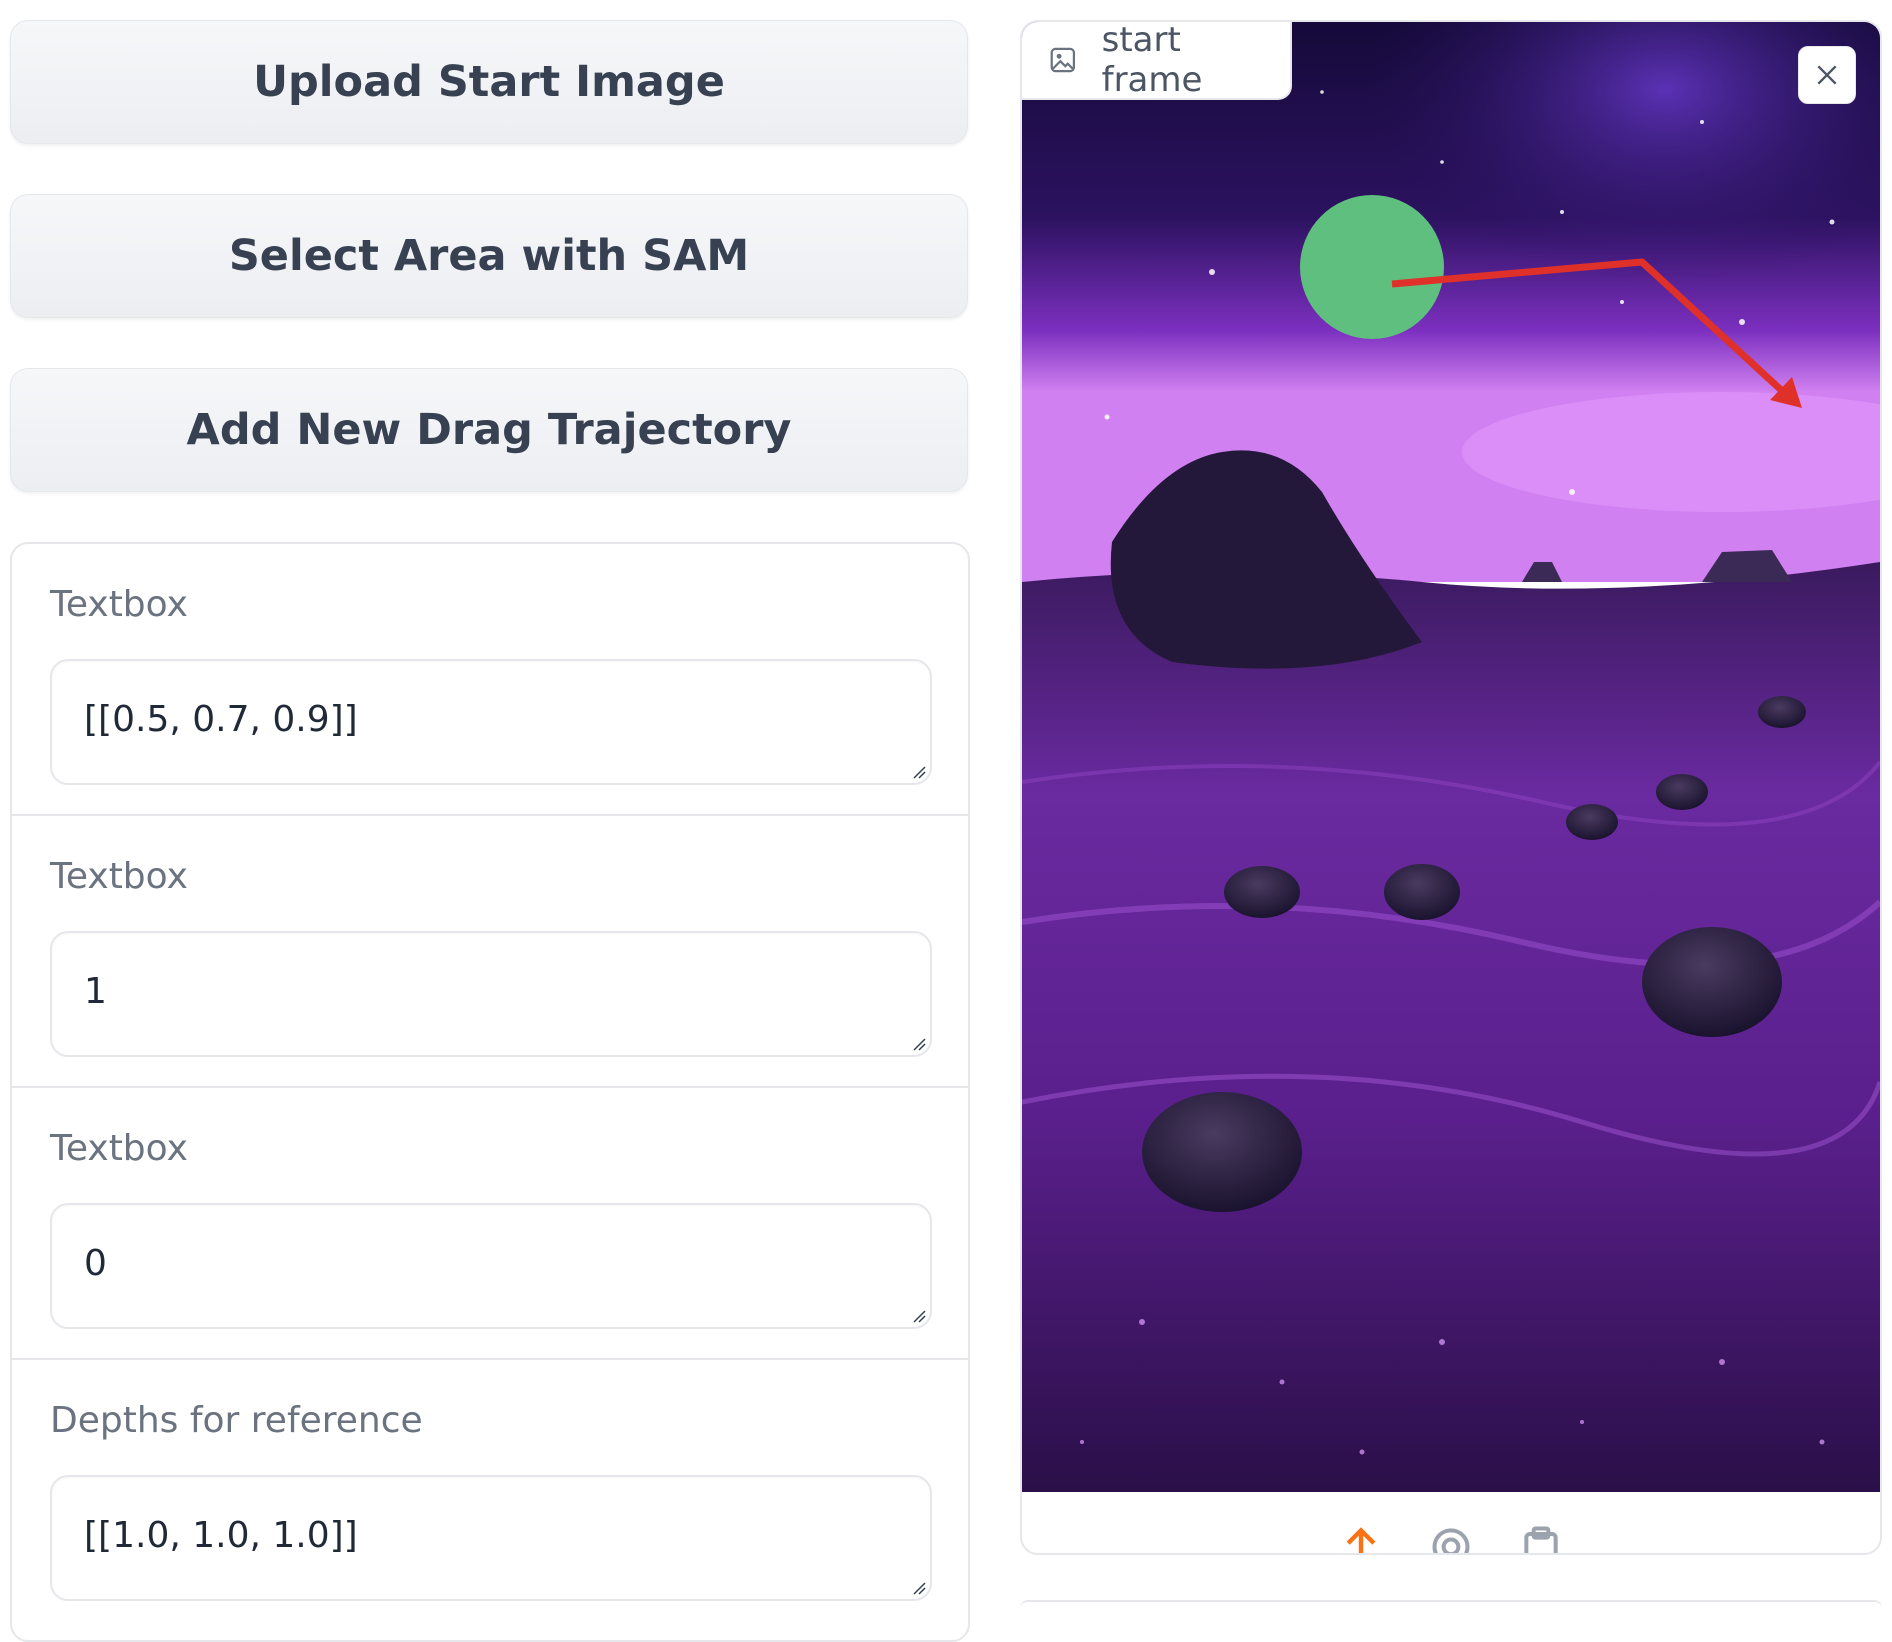 This screenshot has width=1892, height=1642. Describe the element at coordinates (95, 1263) in the screenshot. I see `field-value: 0` at that location.